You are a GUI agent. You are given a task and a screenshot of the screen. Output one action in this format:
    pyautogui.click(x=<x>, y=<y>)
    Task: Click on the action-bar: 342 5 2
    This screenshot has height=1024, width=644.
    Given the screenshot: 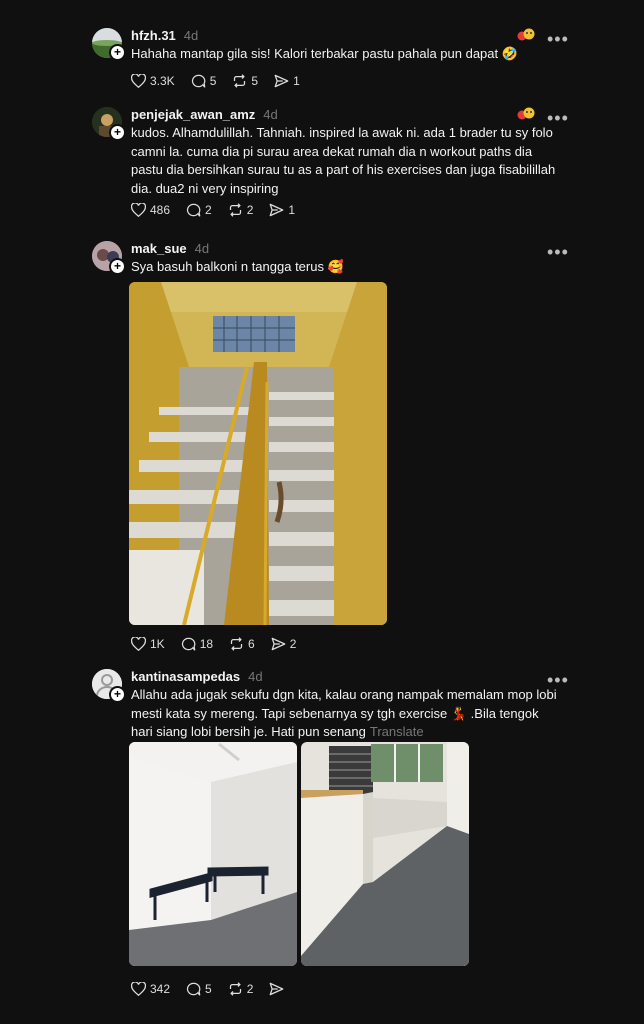 What is the action you would take?
    pyautogui.click(x=217, y=989)
    